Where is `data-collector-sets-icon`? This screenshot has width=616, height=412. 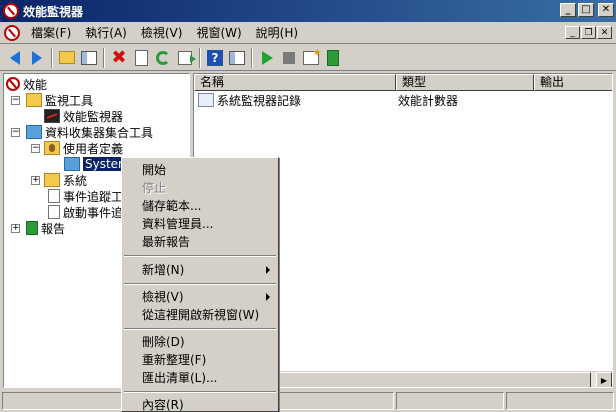
data-collector-sets-icon is located at coordinates (34, 132).